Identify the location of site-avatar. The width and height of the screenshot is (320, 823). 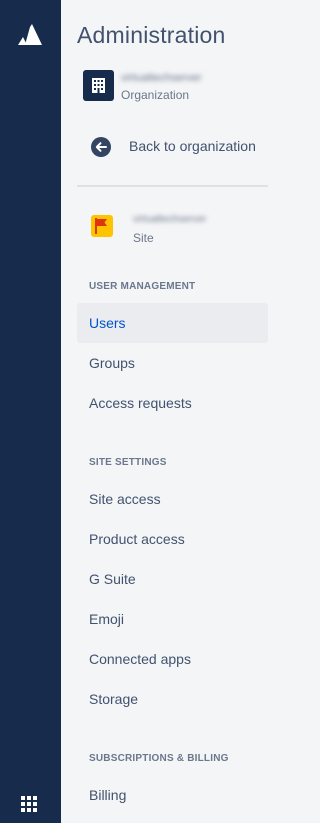
(102, 226).